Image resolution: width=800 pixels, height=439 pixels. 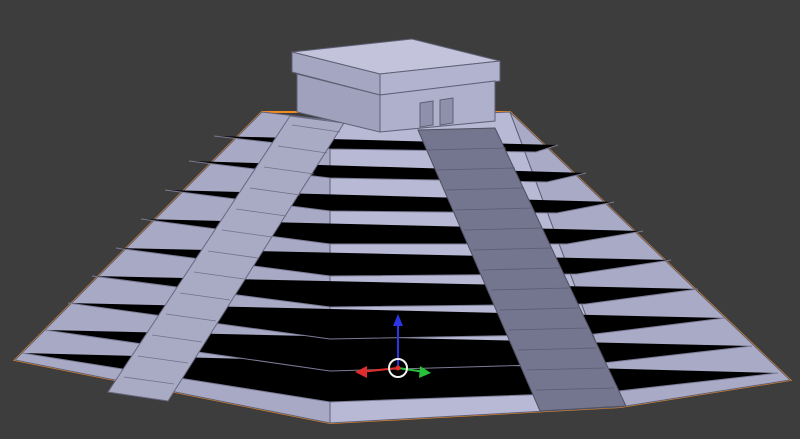 I want to click on temple-top, so click(x=396, y=85).